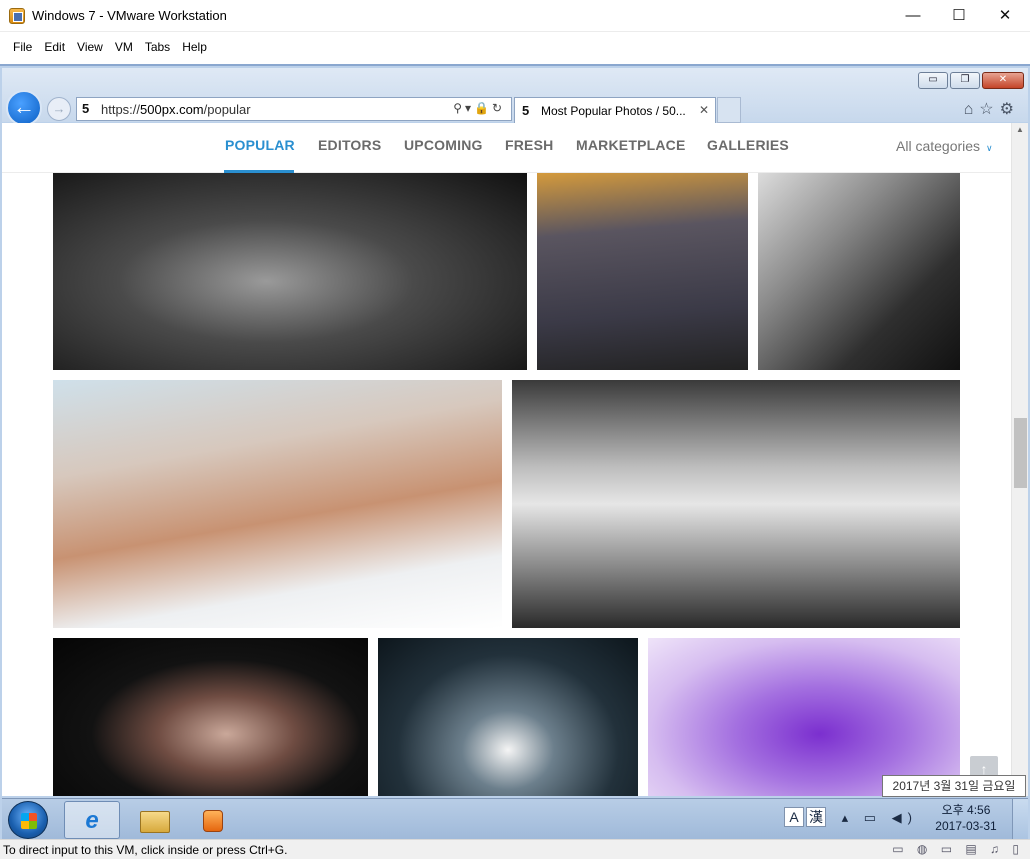  Describe the element at coordinates (59, 109) in the screenshot. I see `forward-button: →` at that location.